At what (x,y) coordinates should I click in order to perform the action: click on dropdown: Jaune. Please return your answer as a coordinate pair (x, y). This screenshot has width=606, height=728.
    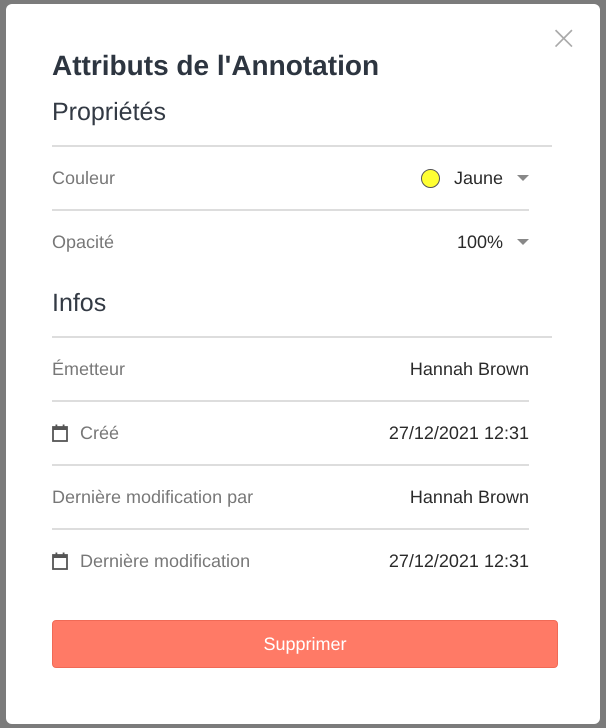
    Looking at the image, I should click on (474, 178).